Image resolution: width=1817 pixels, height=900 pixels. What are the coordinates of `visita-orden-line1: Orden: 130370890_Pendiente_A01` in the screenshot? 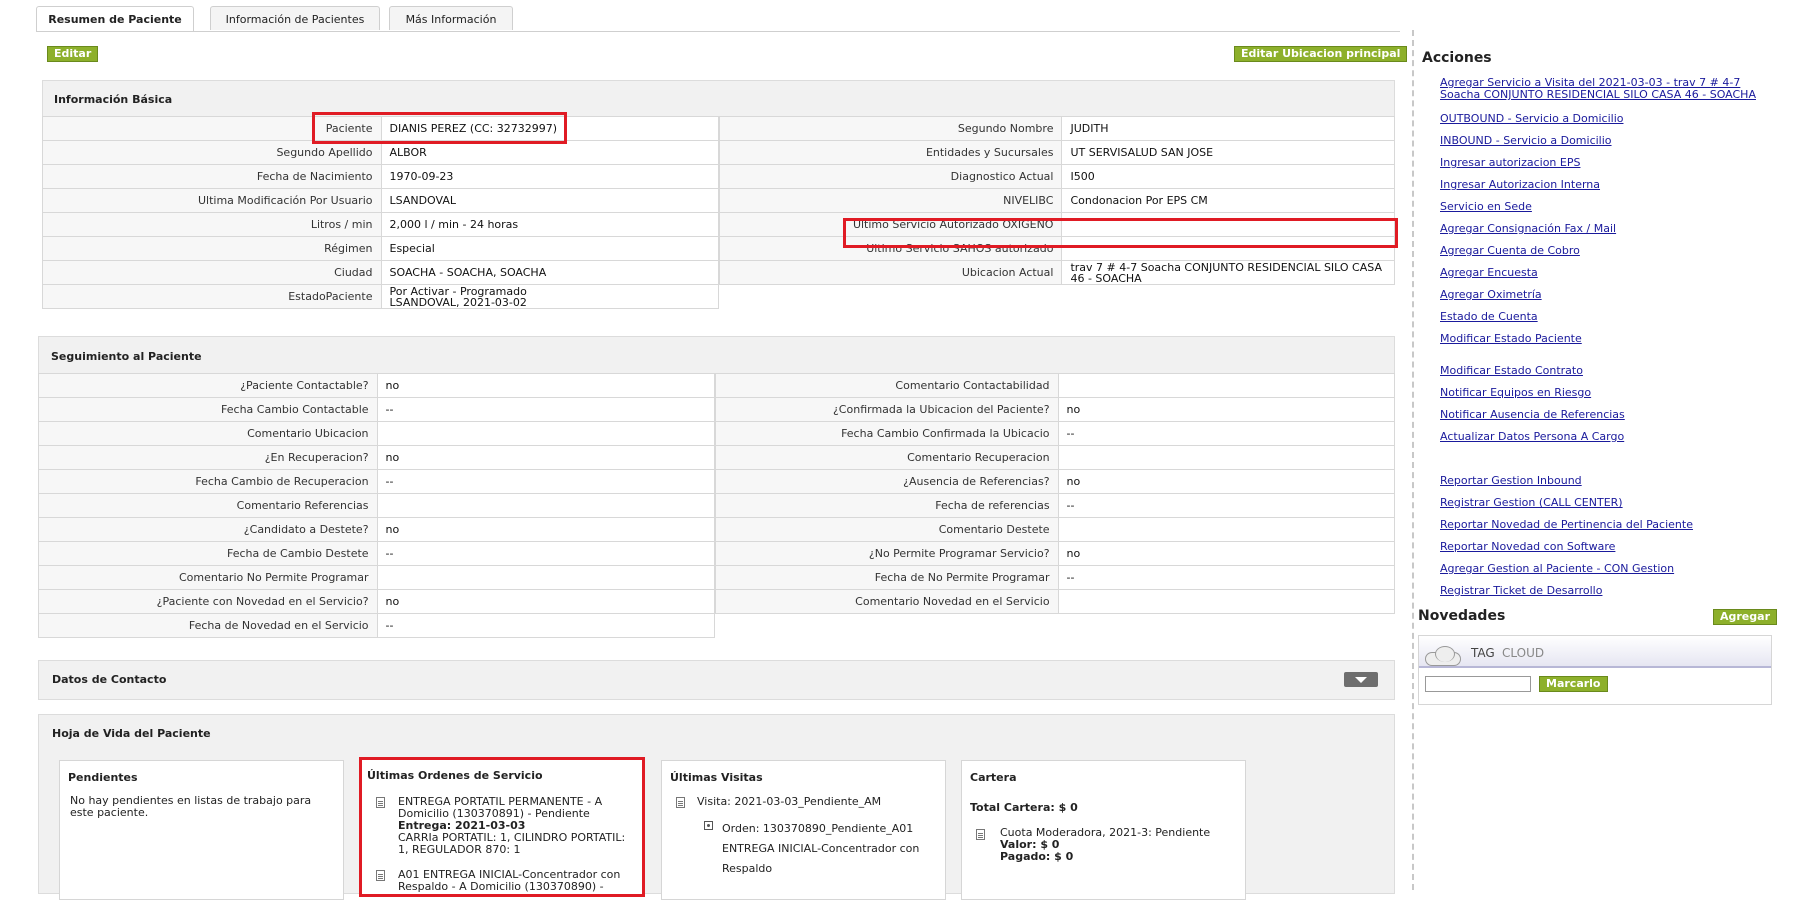 It's located at (818, 828).